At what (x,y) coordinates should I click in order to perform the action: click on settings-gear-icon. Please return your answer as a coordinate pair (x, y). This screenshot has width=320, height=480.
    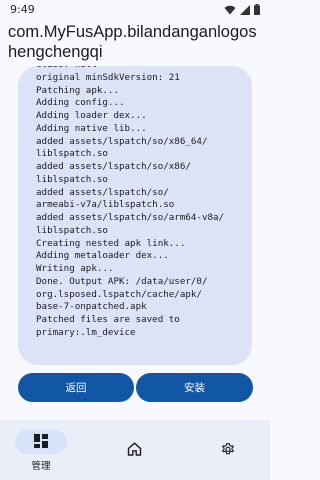
    Looking at the image, I should click on (228, 449).